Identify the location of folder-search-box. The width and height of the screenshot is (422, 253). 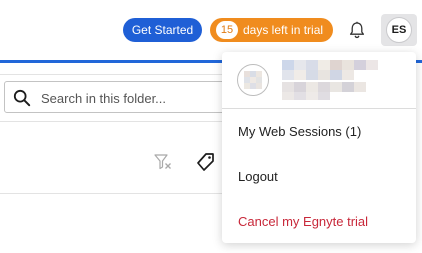
(124, 97).